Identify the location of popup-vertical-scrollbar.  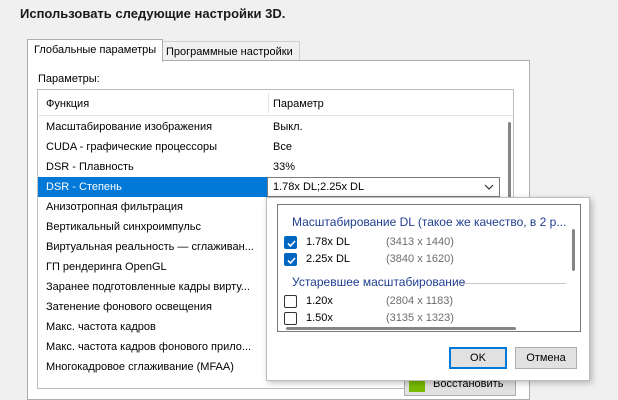
(574, 268).